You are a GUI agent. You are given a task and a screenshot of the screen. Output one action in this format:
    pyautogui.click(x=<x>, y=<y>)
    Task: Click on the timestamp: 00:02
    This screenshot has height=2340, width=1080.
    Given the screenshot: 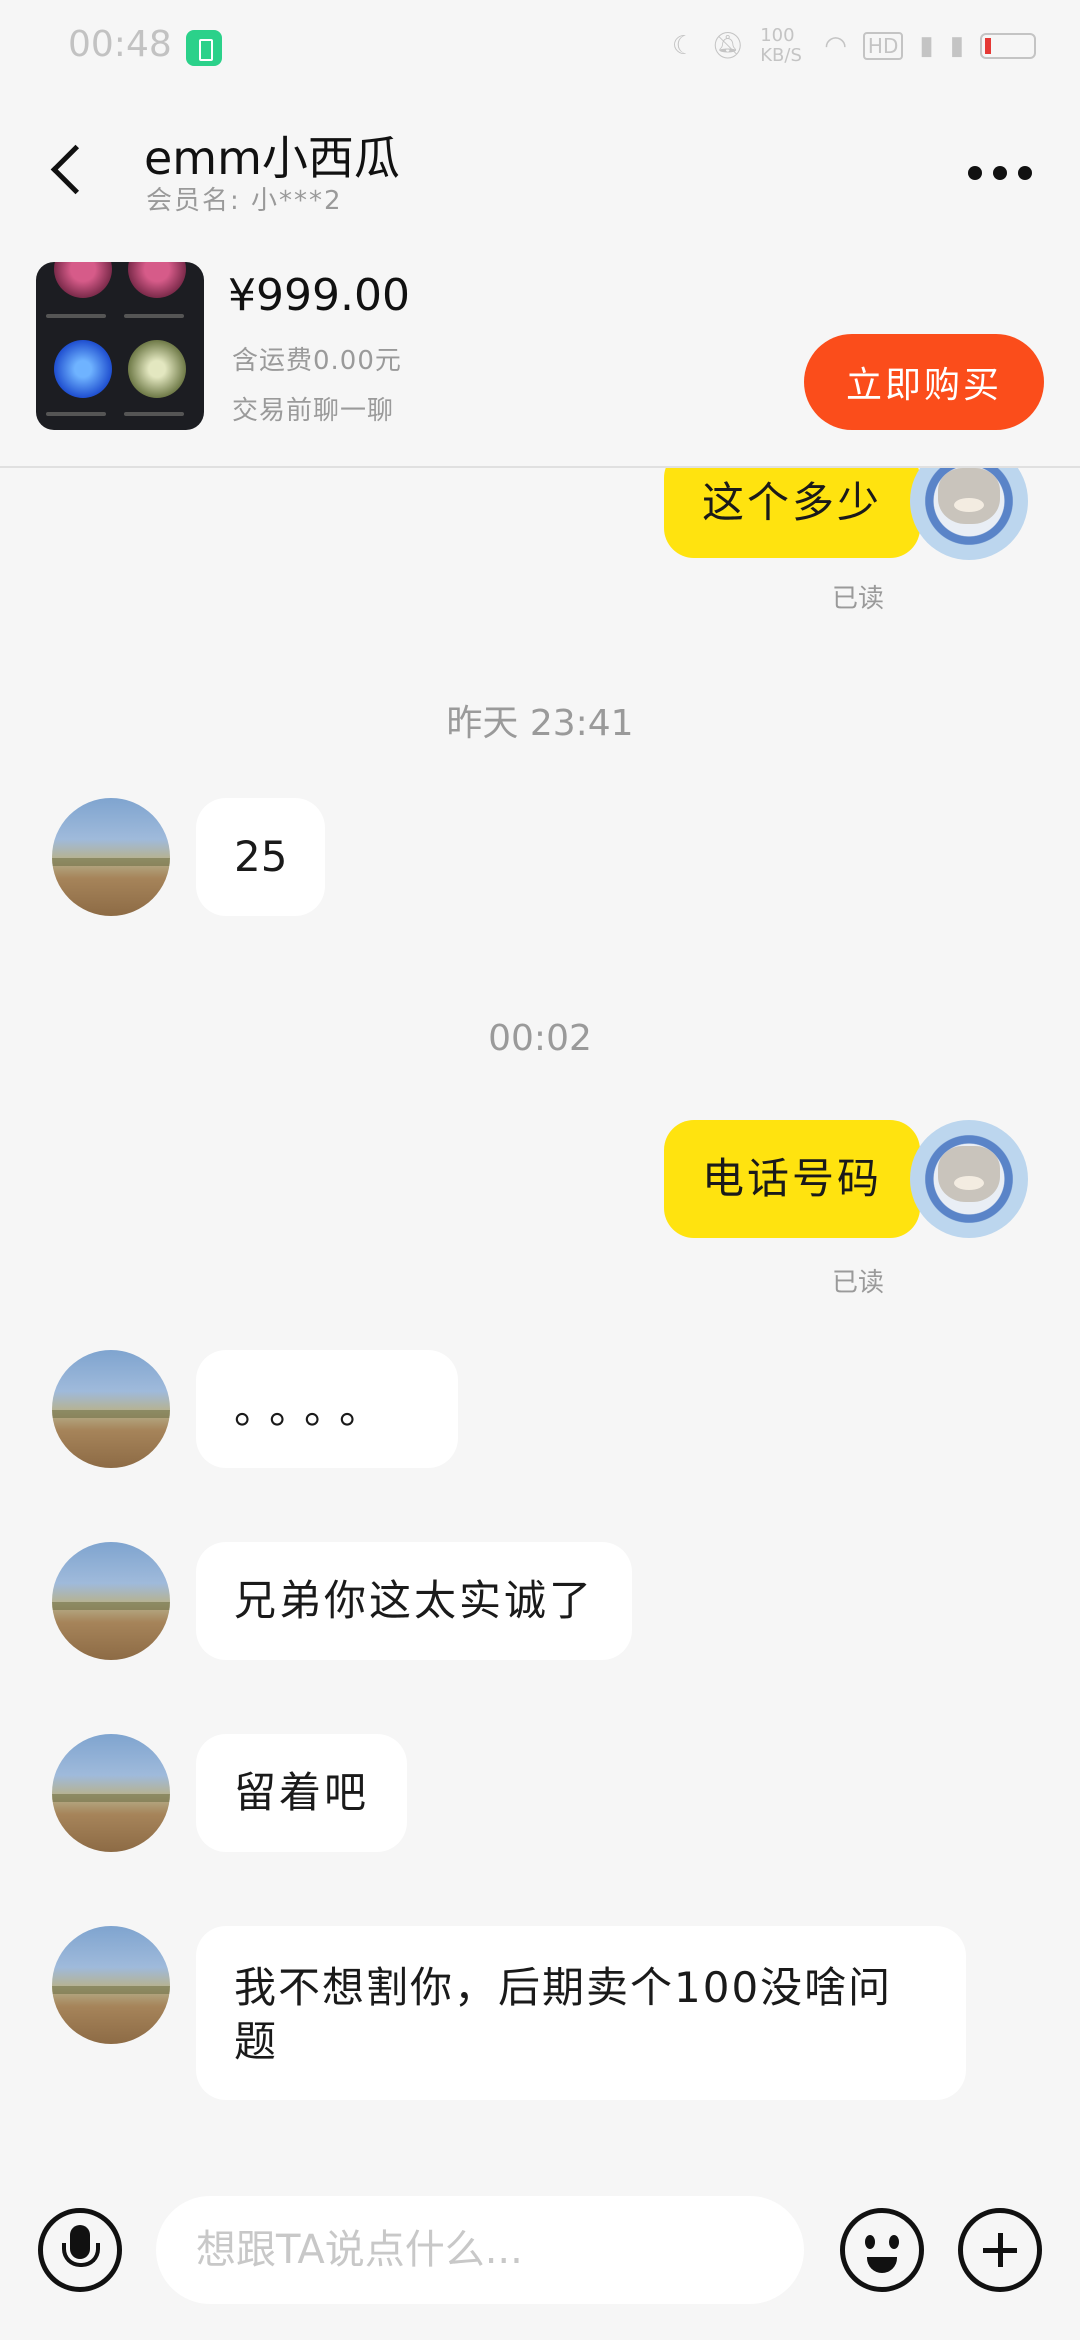 What is the action you would take?
    pyautogui.click(x=540, y=1038)
    